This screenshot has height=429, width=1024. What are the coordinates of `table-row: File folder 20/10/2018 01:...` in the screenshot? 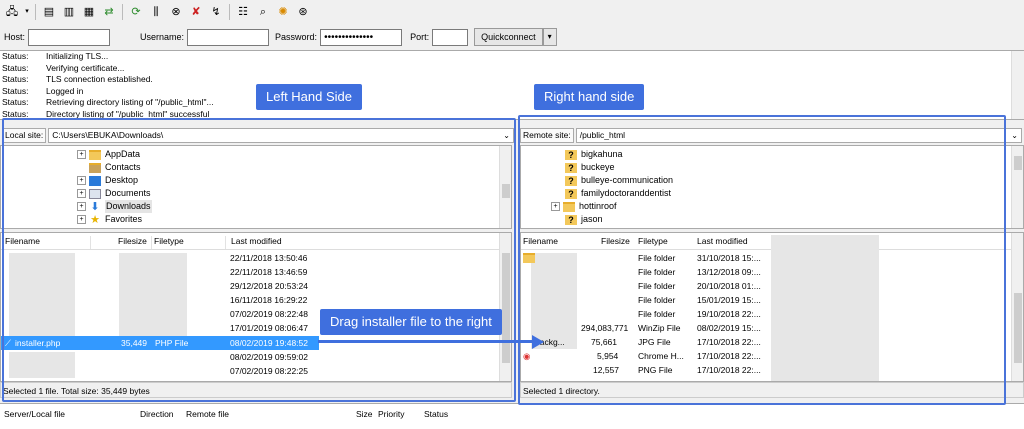 It's located at (772, 286).